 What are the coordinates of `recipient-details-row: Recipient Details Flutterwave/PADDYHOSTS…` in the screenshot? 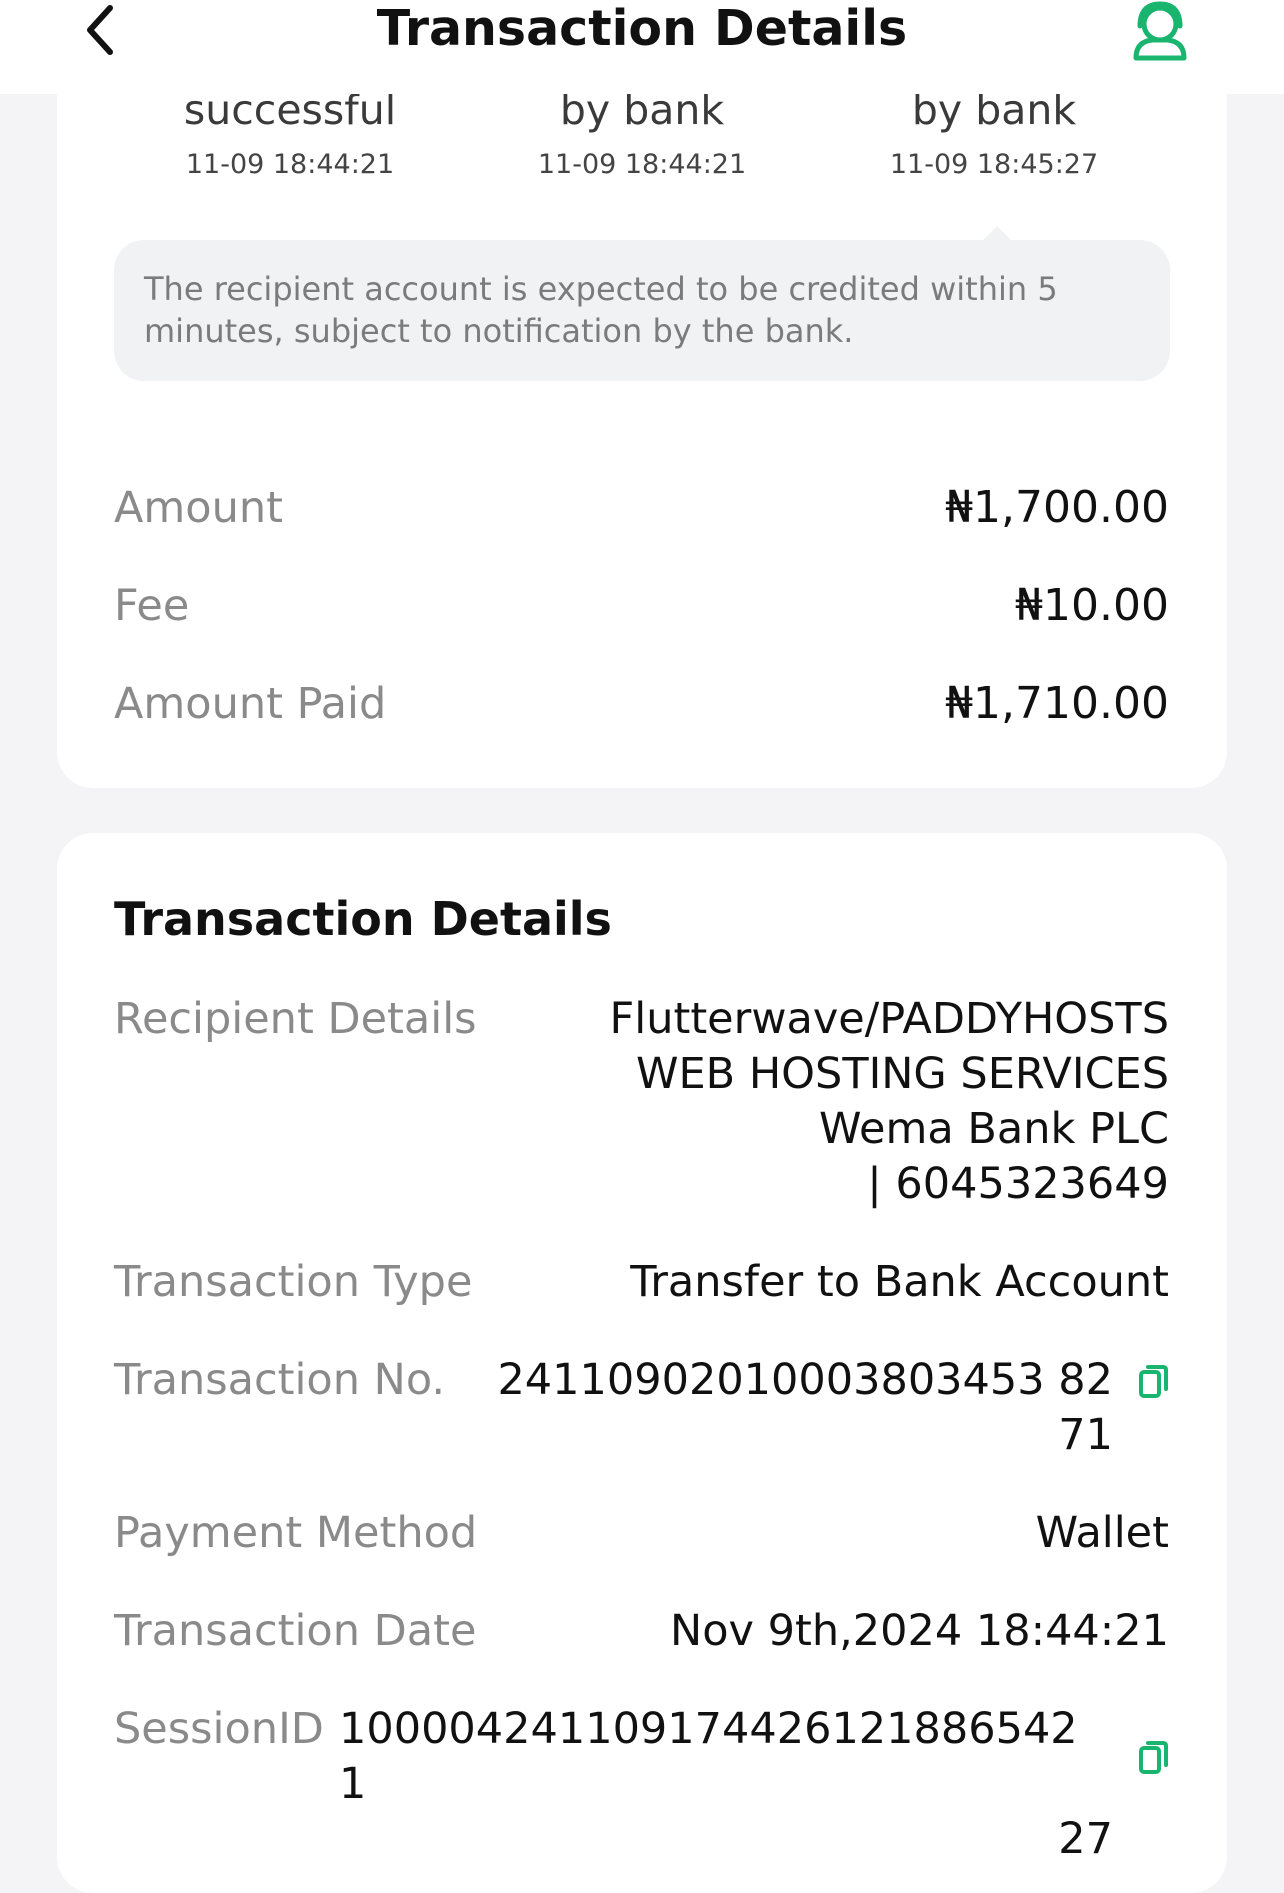 It's located at (641, 1102).